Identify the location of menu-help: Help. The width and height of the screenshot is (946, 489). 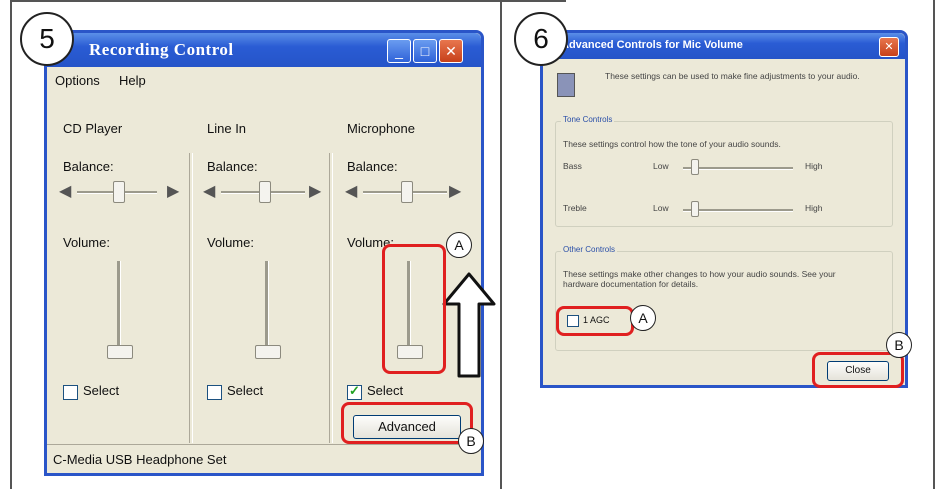
(132, 80).